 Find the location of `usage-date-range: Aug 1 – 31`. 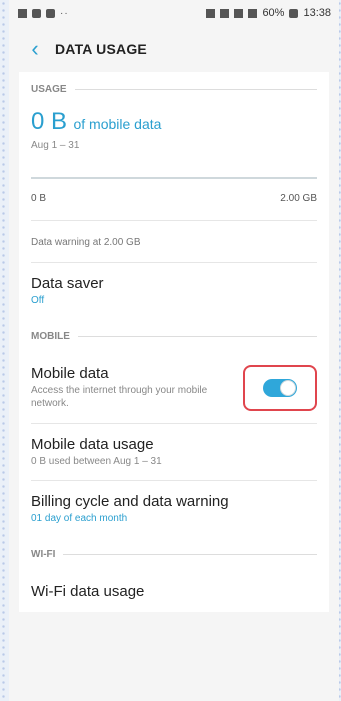

usage-date-range: Aug 1 – 31 is located at coordinates (55, 145).